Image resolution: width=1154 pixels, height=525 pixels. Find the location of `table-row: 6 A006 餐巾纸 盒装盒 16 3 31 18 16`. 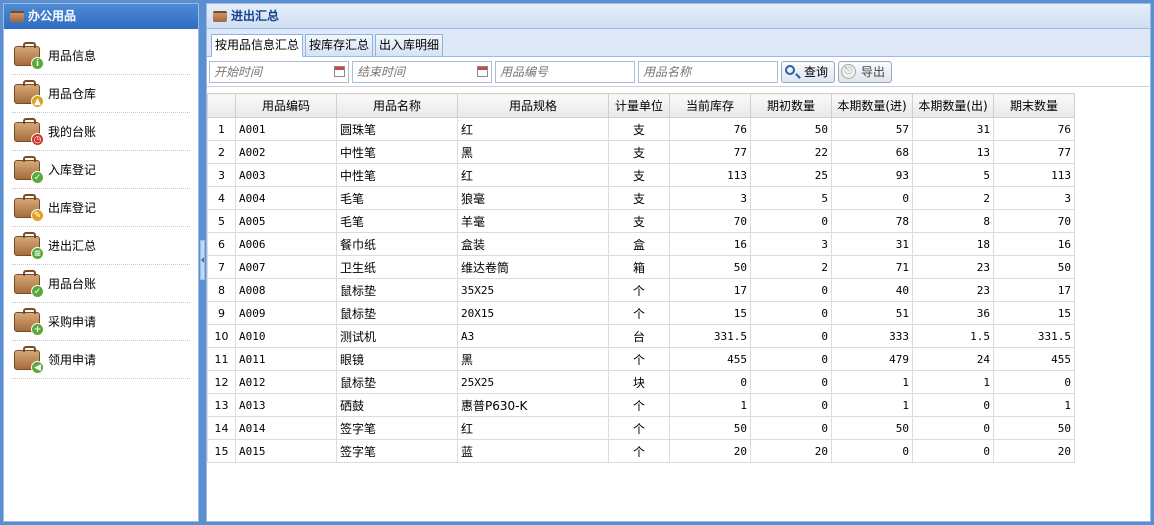

table-row: 6 A006 餐巾纸 盒装盒 16 3 31 18 16 is located at coordinates (641, 244).